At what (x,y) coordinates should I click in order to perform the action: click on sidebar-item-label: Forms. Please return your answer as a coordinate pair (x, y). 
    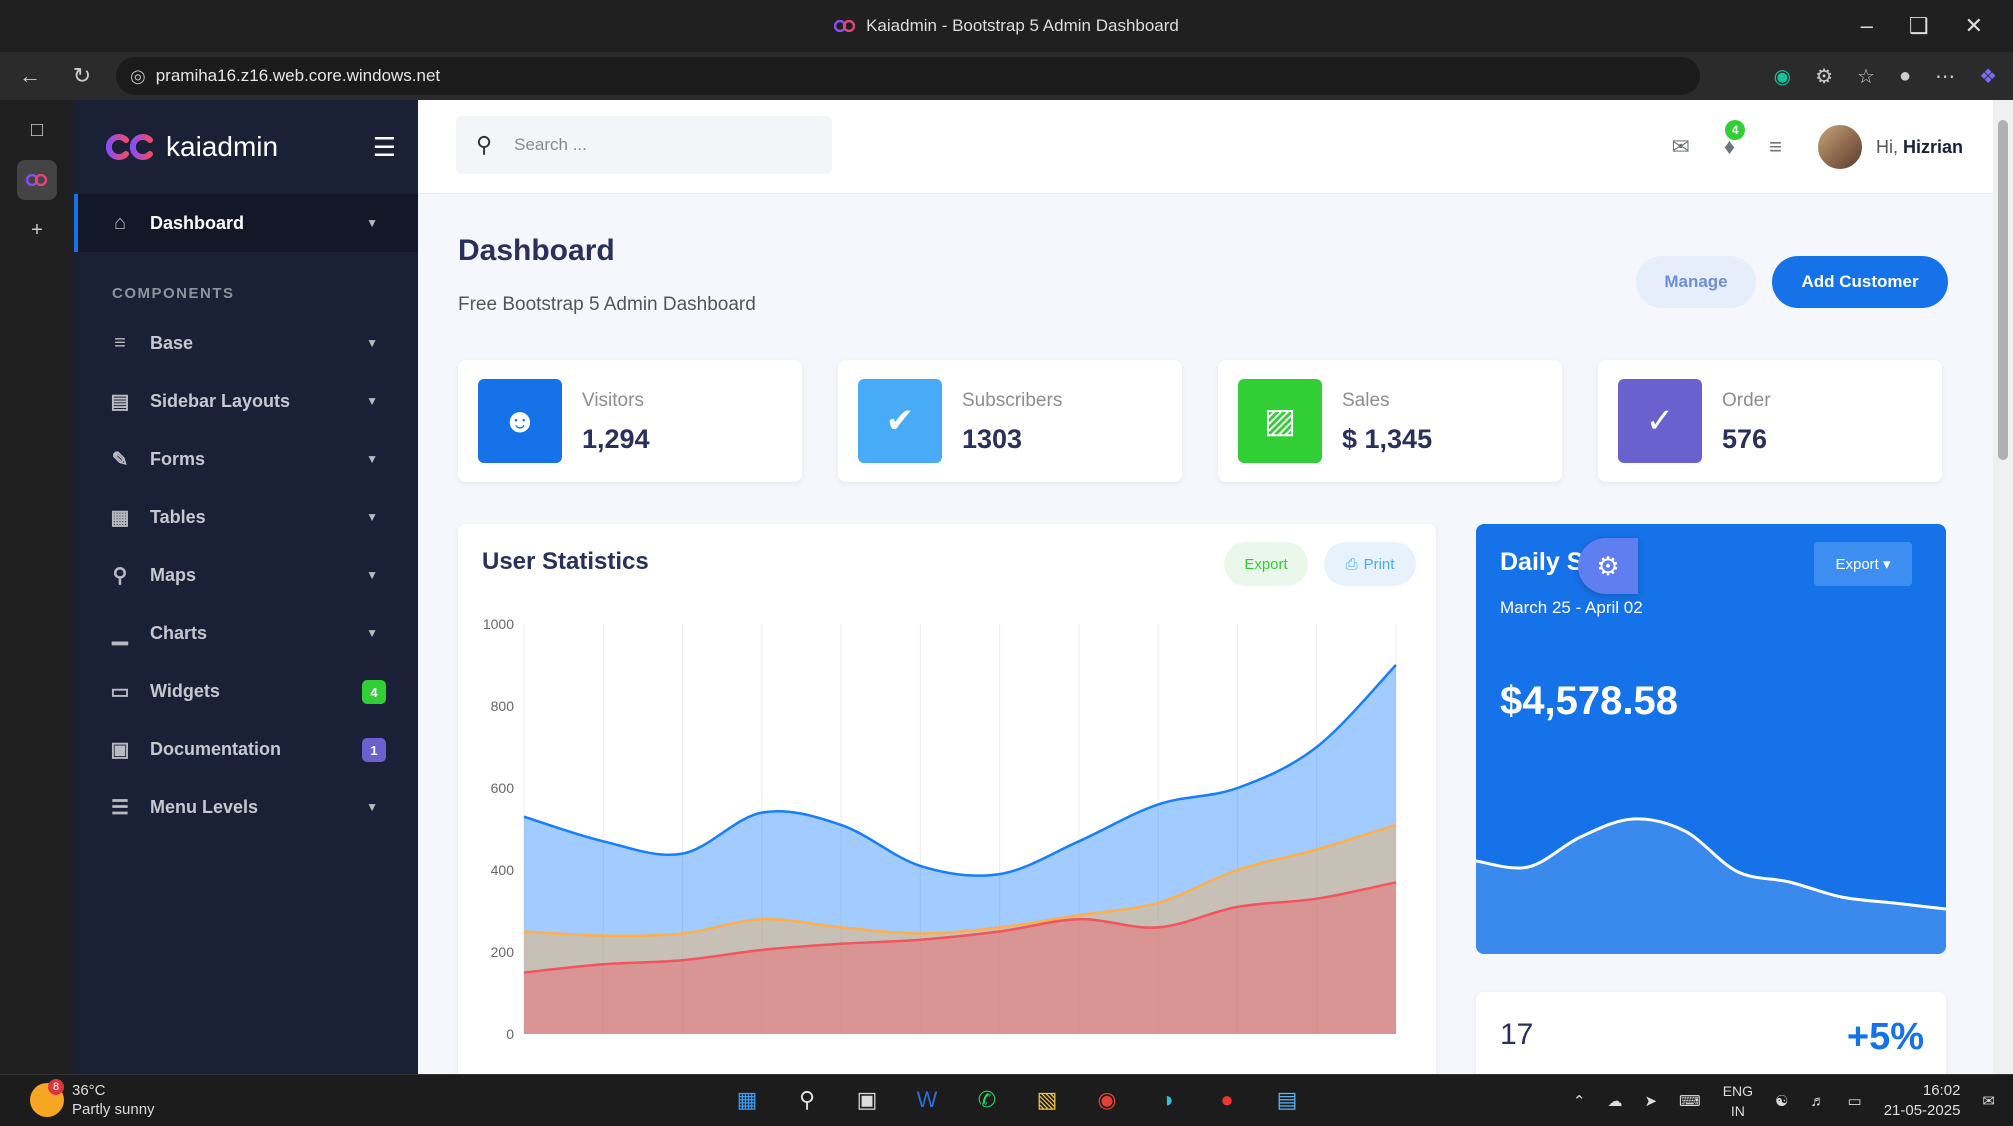
    Looking at the image, I should click on (178, 458).